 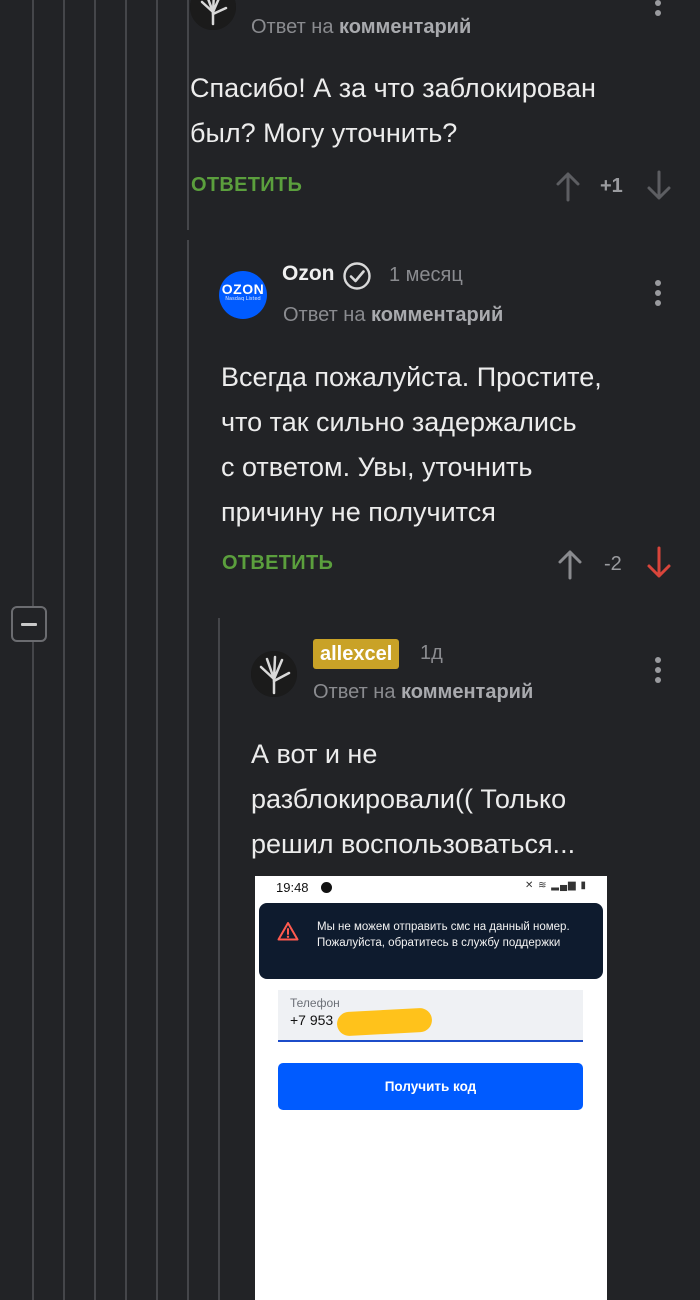 I want to click on comment-time: 1 месяц, so click(x=426, y=275).